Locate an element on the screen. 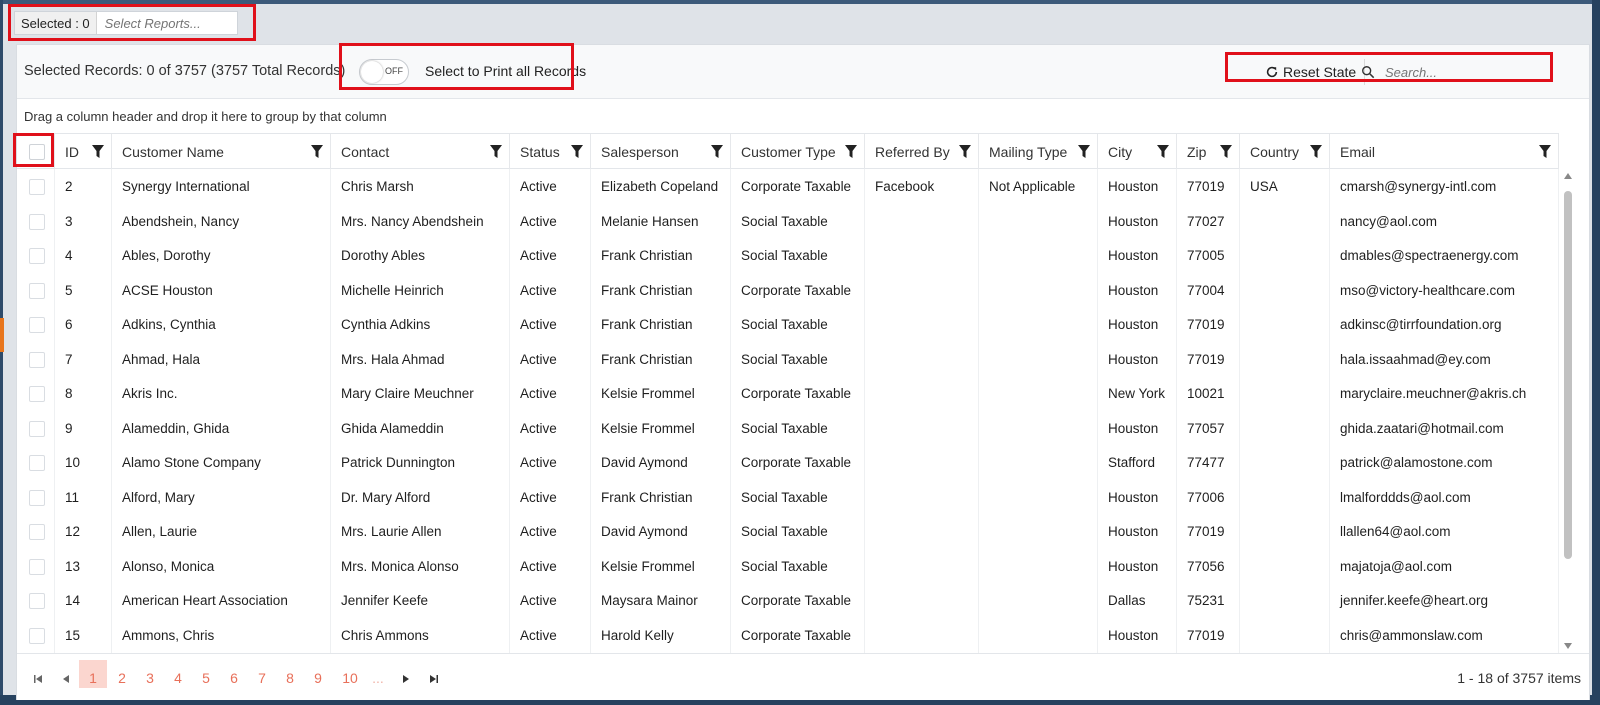 This screenshot has height=705, width=1600. cell-id: 6 is located at coordinates (83, 324).